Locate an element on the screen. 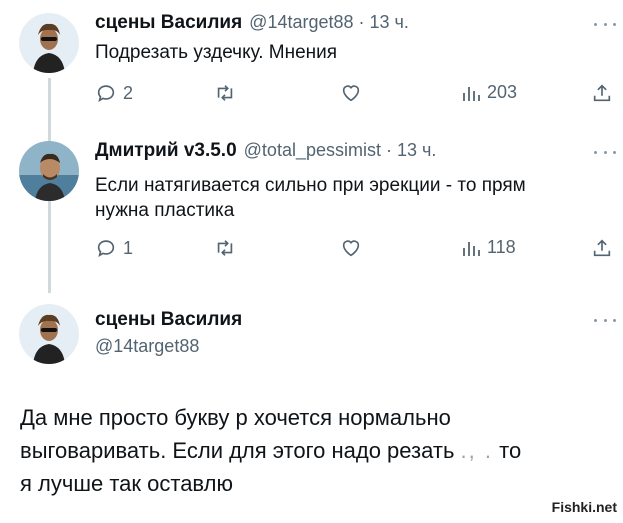 This screenshot has width=623, height=523. tweet-text: Подрезать уздечку. Мнения is located at coordinates (216, 52).